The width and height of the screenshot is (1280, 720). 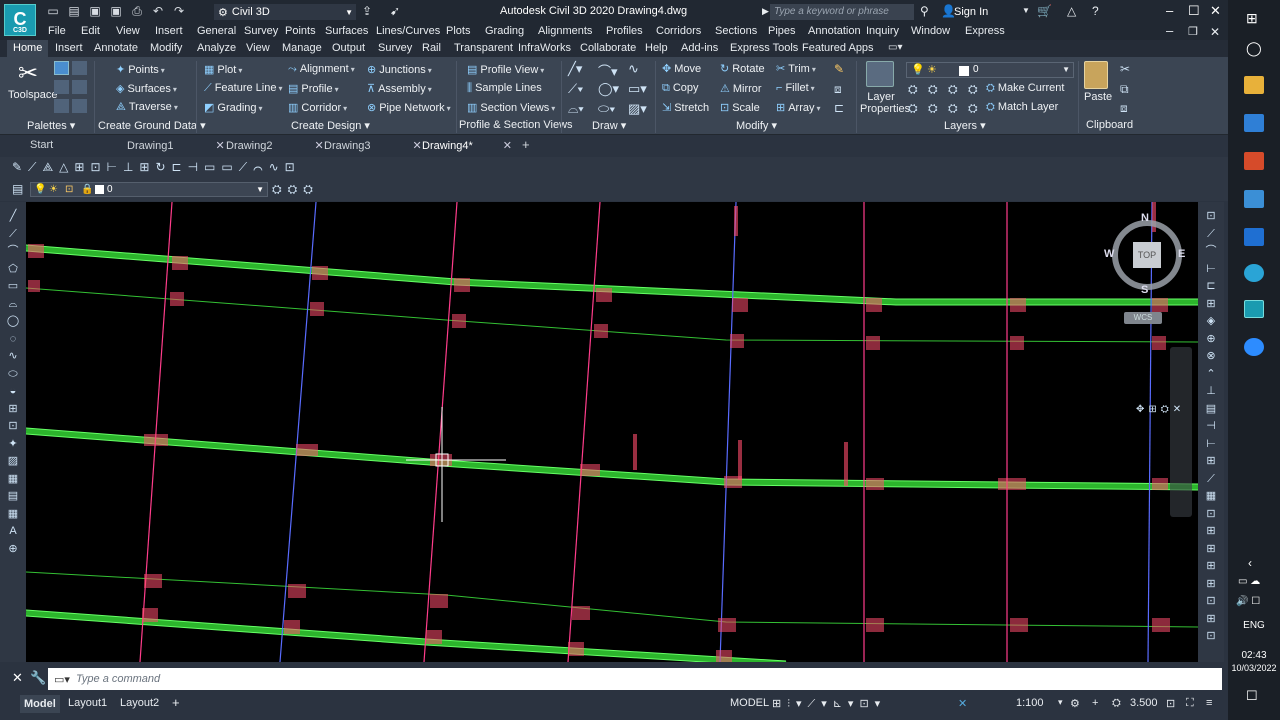 I want to click on tab-collaborate: Collaborate, so click(x=608, y=48).